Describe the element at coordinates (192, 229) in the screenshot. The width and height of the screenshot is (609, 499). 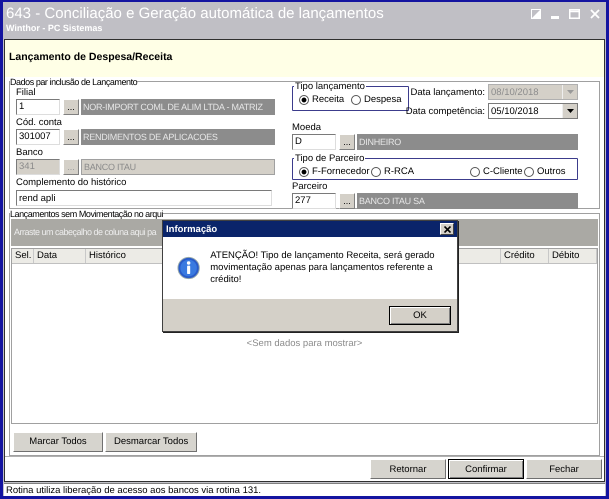
I see `dialog-title: Informação` at that location.